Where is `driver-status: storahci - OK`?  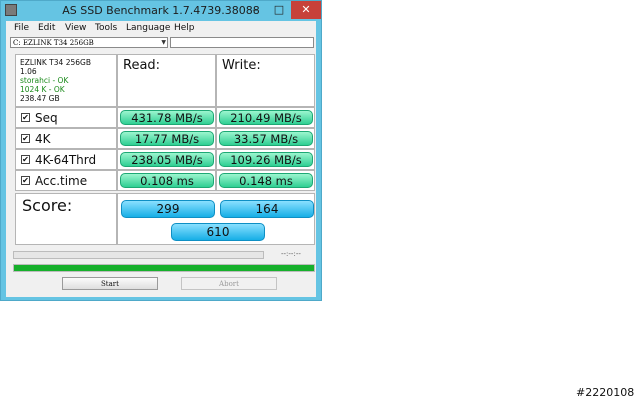 driver-status: storahci - OK is located at coordinates (44, 80).